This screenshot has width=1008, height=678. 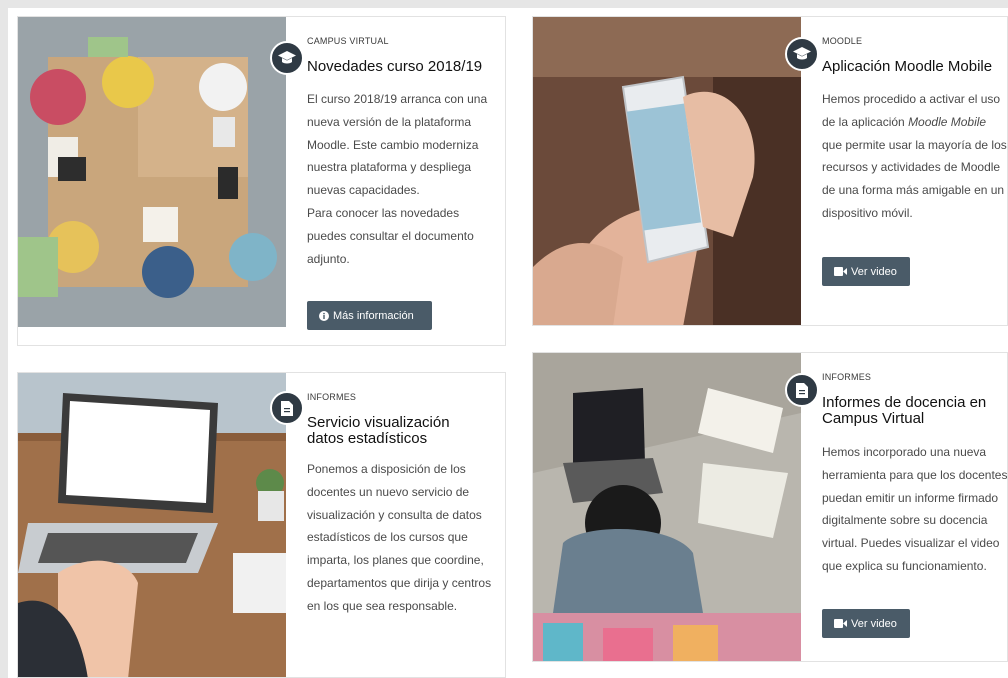 What do you see at coordinates (842, 41) in the screenshot?
I see `card-category: MOODLE` at bounding box center [842, 41].